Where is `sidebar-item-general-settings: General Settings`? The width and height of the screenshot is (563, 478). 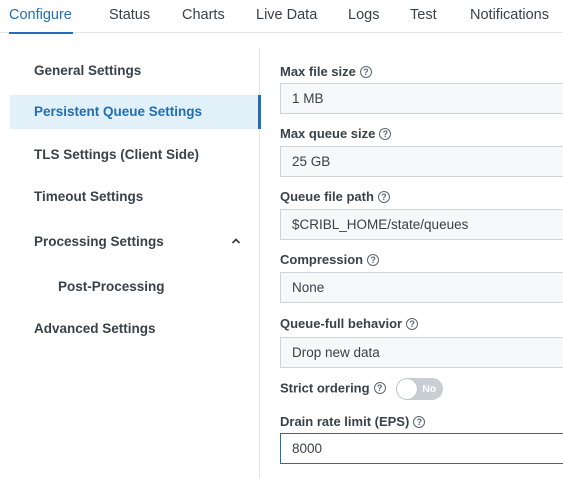
sidebar-item-general-settings: General Settings is located at coordinates (134, 71).